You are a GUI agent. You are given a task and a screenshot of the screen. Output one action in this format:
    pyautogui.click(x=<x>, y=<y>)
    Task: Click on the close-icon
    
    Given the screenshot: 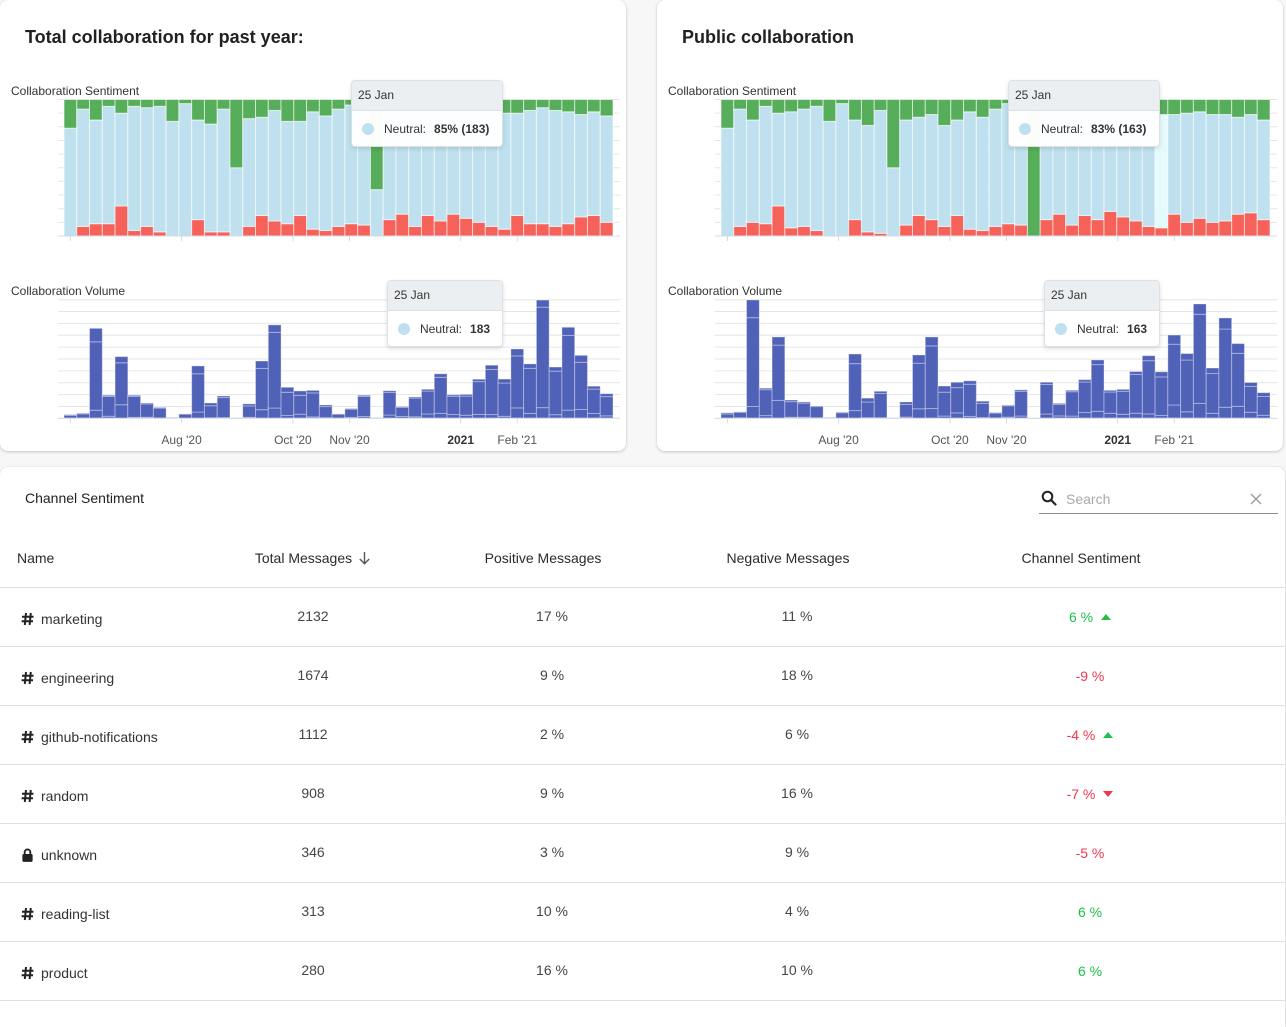 What is the action you would take?
    pyautogui.click(x=1256, y=499)
    